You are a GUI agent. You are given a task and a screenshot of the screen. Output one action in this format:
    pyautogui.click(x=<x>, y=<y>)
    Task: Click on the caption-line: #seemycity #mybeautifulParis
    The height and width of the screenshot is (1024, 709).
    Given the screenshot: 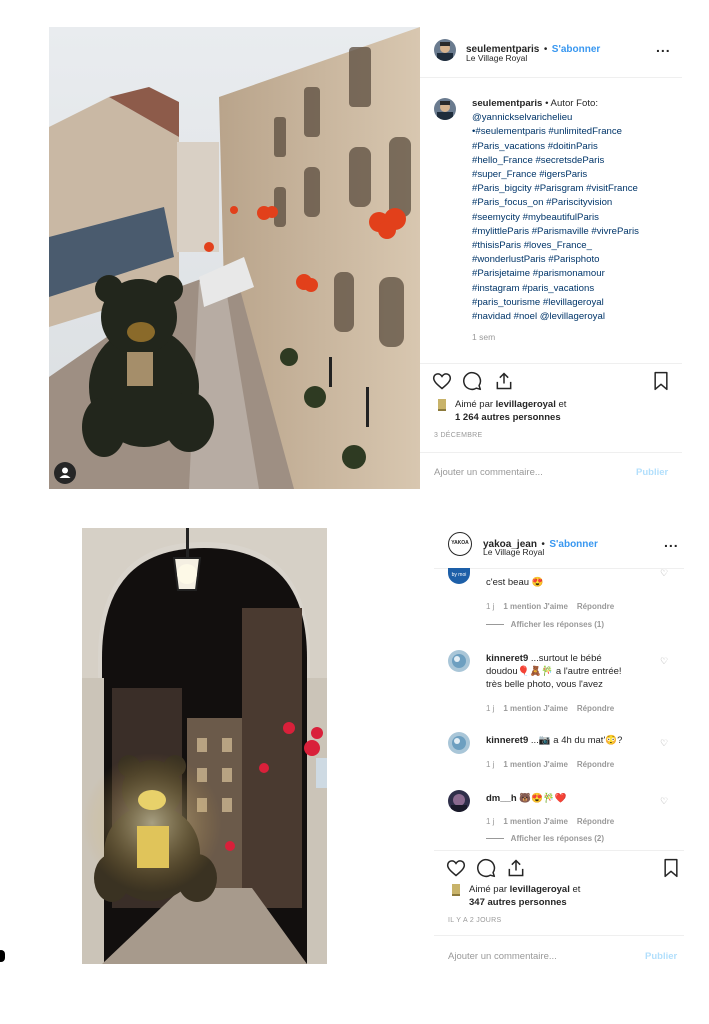 What is the action you would take?
    pyautogui.click(x=574, y=218)
    